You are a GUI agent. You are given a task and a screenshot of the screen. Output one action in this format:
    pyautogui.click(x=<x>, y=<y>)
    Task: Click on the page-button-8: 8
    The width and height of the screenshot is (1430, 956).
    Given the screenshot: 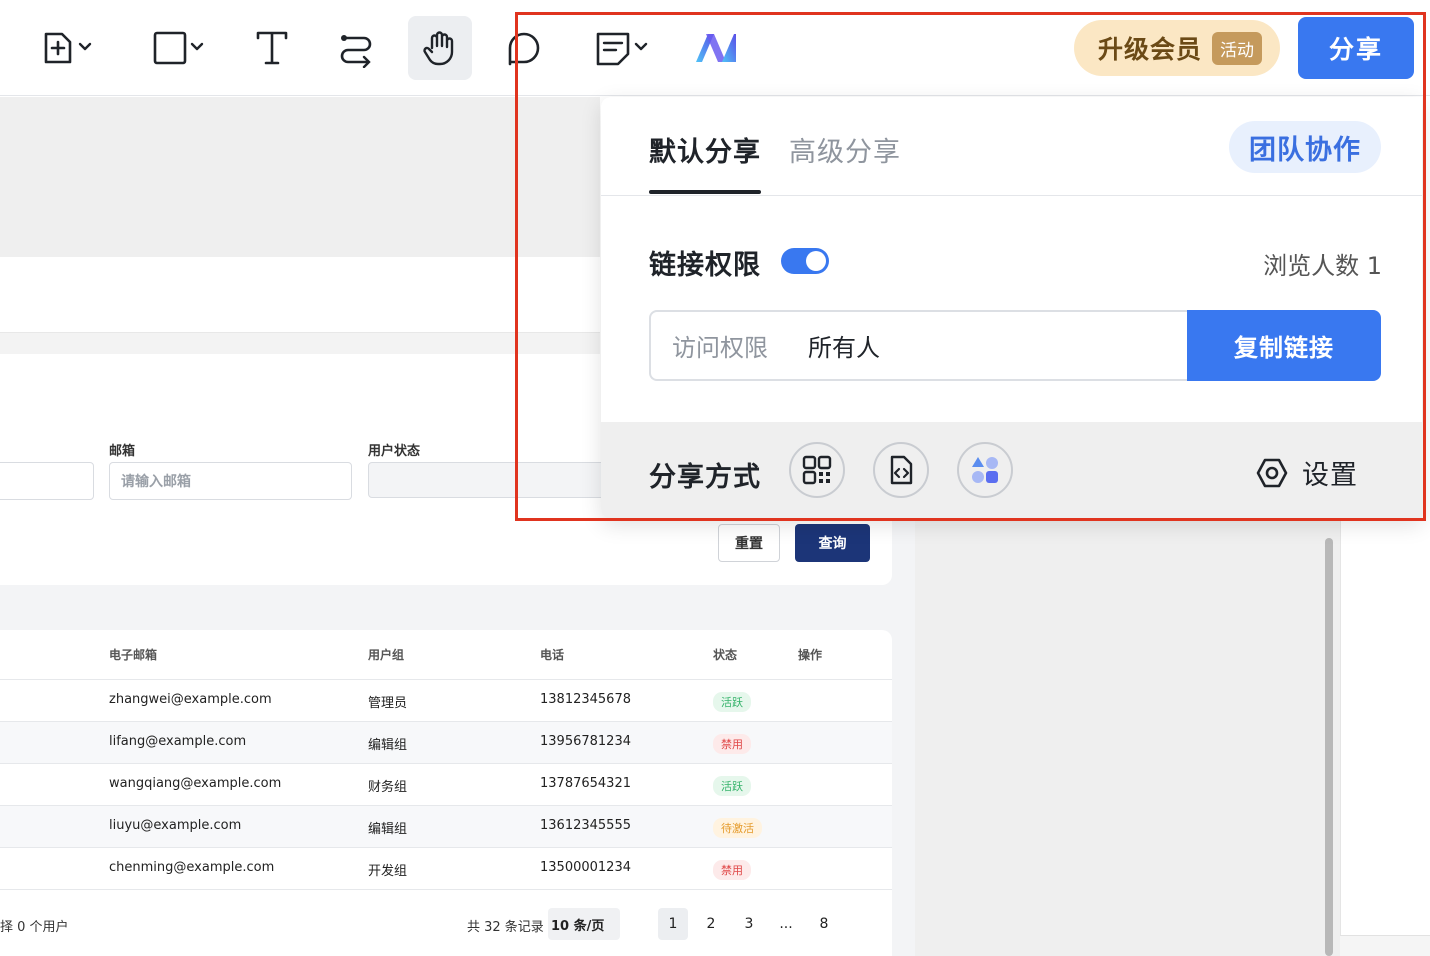 What is the action you would take?
    pyautogui.click(x=824, y=924)
    